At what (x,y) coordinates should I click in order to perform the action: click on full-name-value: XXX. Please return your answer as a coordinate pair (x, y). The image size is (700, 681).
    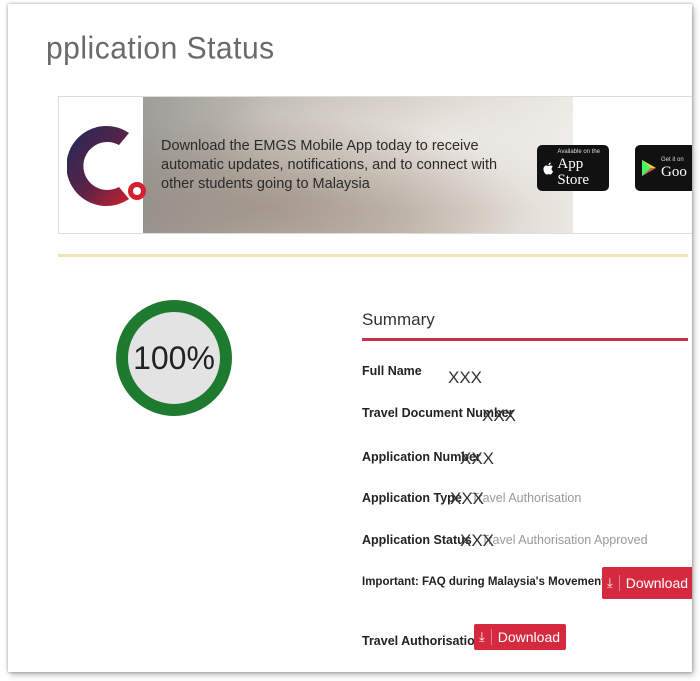
    Looking at the image, I should click on (465, 377).